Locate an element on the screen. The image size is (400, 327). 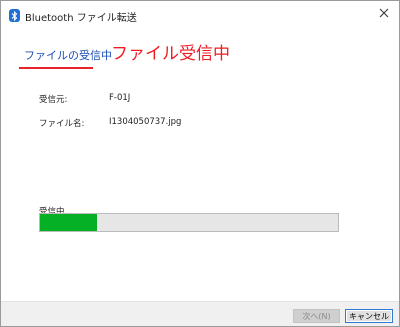
heading-underline is located at coordinates (56, 68).